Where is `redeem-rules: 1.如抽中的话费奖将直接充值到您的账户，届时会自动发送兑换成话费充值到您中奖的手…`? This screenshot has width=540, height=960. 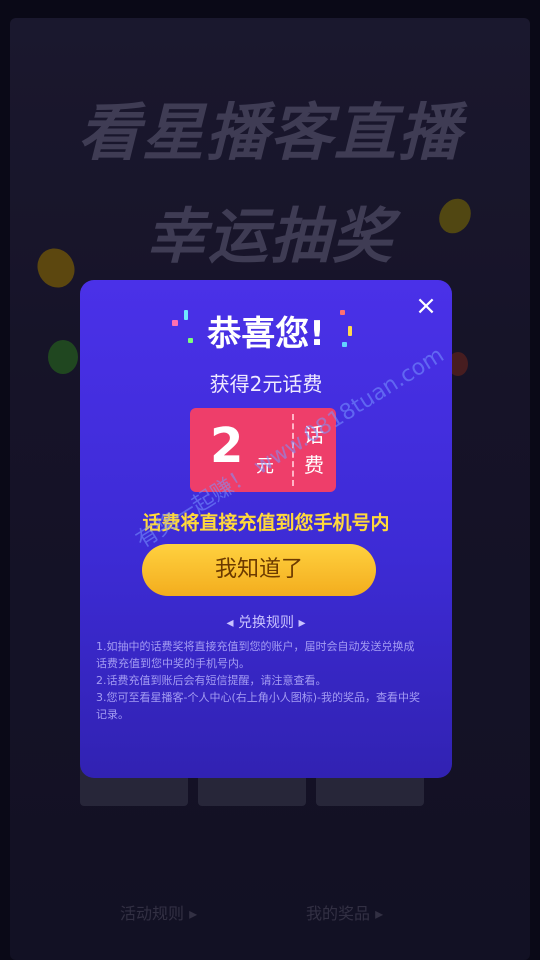
redeem-rules: 1.如抽中的话费奖将直接充值到您的账户，届时会自动发送兑换成话费充值到您中奖的手… is located at coordinates (258, 680).